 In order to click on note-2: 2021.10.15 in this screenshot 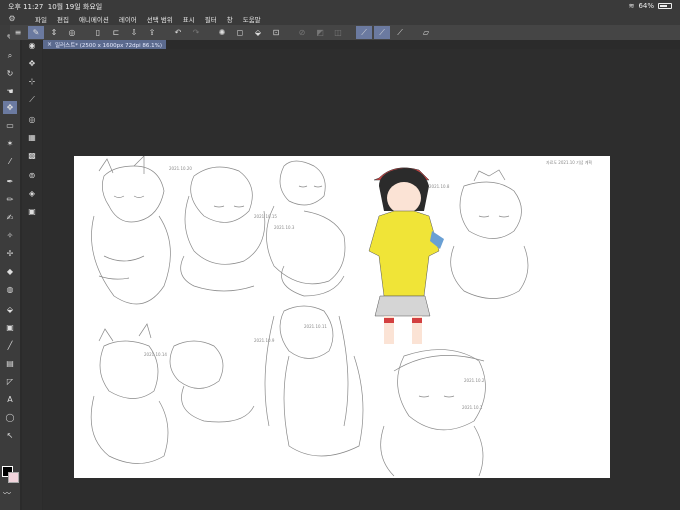, I will do `click(265, 216)`.